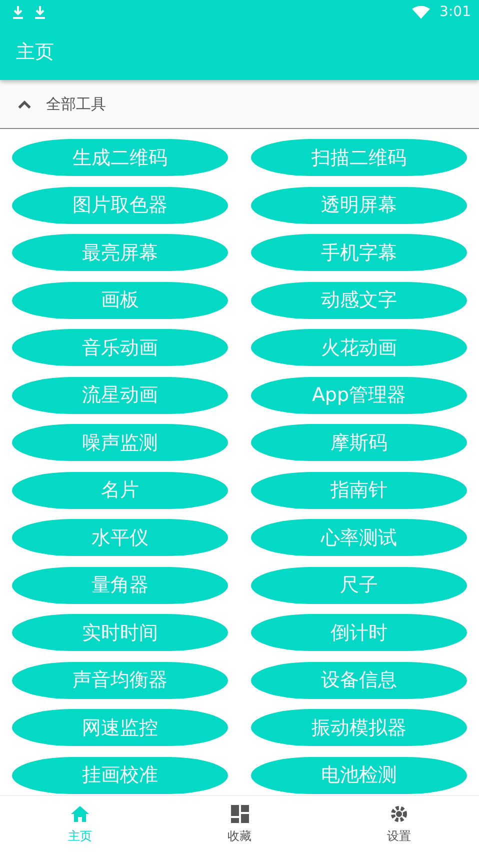 The image size is (479, 852). I want to click on tool-button: 声音均衡器, so click(120, 680).